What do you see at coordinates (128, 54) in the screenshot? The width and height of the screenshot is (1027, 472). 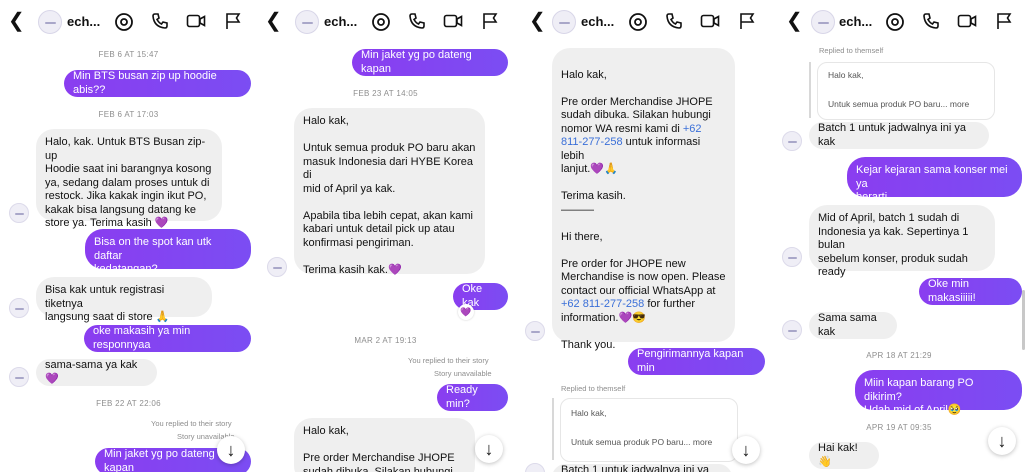 I see `timestamp: FEB 6 AT 15:47` at bounding box center [128, 54].